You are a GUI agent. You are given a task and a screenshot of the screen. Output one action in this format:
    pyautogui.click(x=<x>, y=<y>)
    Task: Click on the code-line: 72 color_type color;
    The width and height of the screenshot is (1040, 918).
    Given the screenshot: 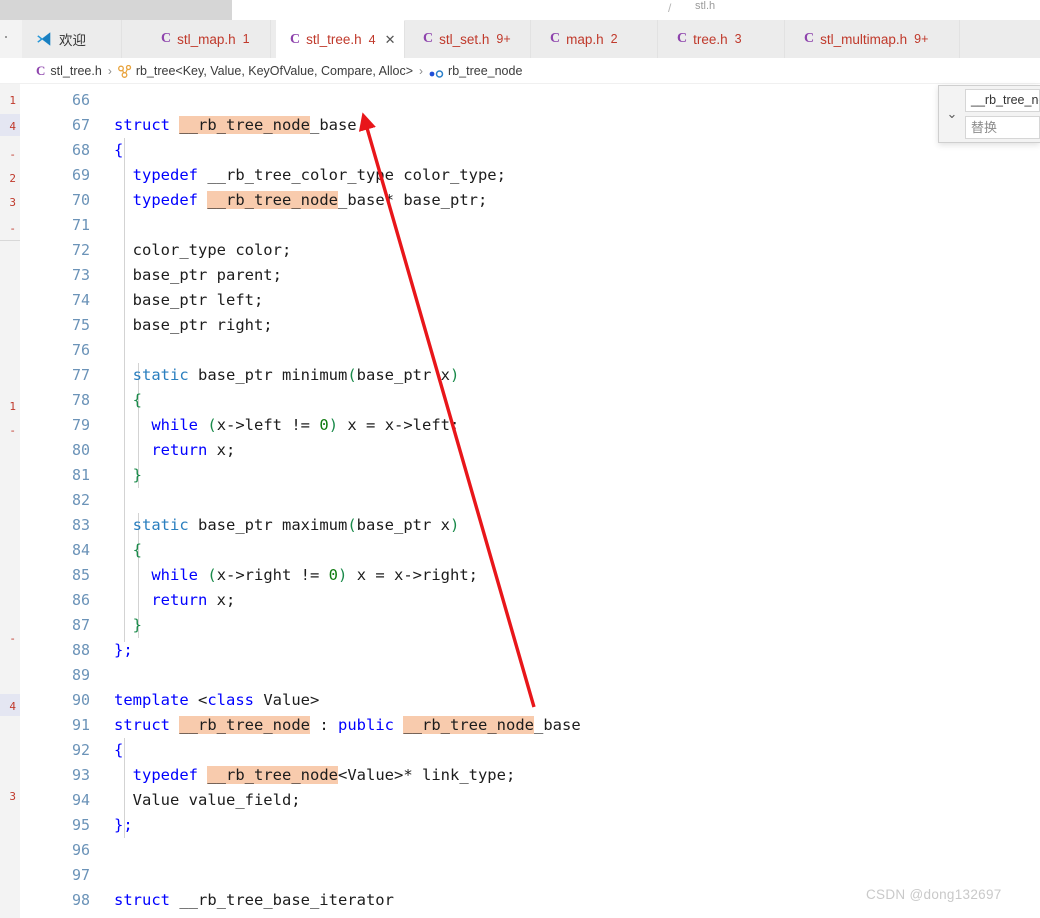 What is the action you would take?
    pyautogui.click(x=530, y=250)
    